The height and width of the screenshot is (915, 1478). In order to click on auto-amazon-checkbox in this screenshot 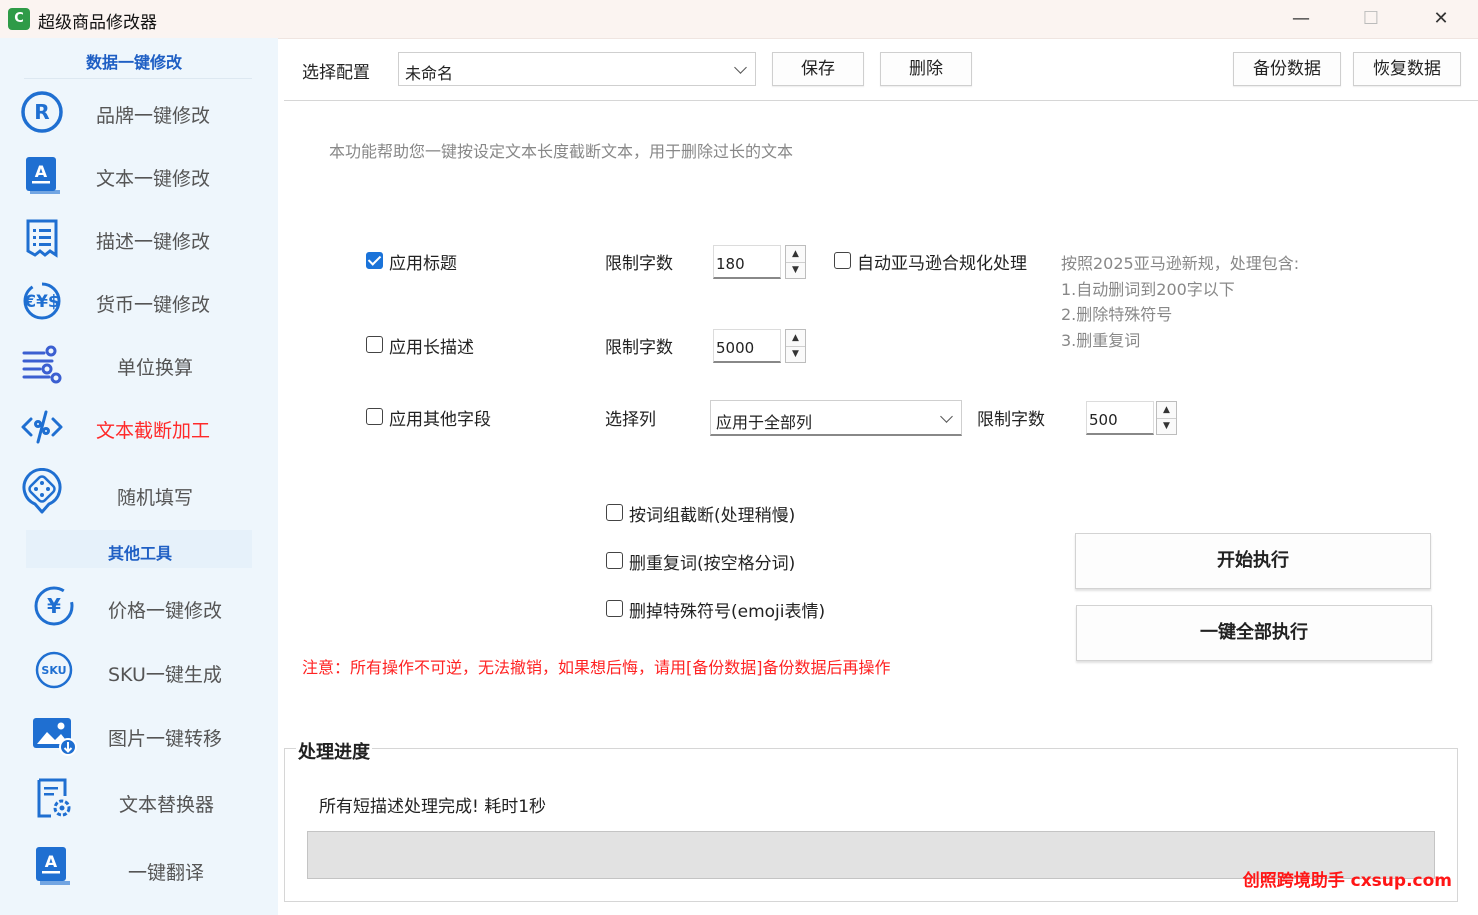, I will do `click(842, 260)`.